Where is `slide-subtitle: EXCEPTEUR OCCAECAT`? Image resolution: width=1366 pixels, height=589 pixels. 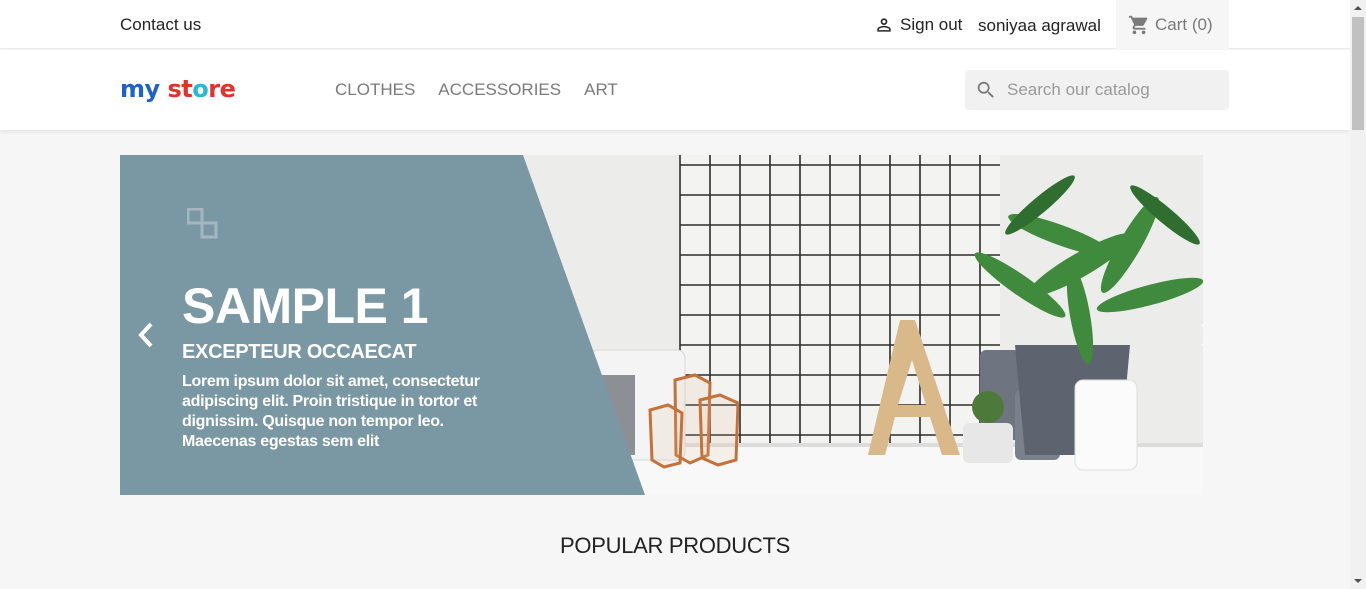 slide-subtitle: EXCEPTEUR OCCAECAT is located at coordinates (299, 352).